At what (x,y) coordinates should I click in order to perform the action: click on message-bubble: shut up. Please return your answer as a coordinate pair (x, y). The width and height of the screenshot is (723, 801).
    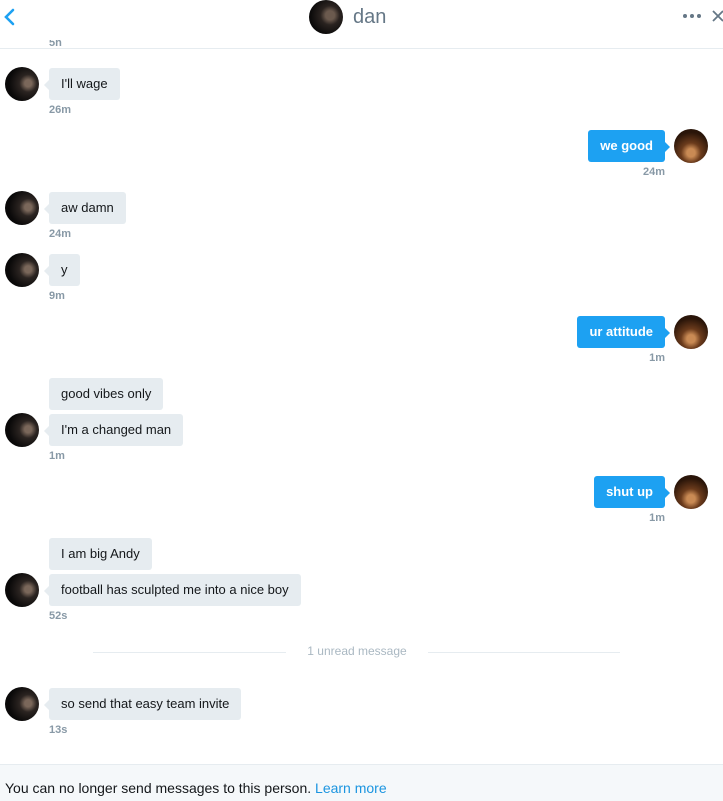
    Looking at the image, I should click on (632, 492).